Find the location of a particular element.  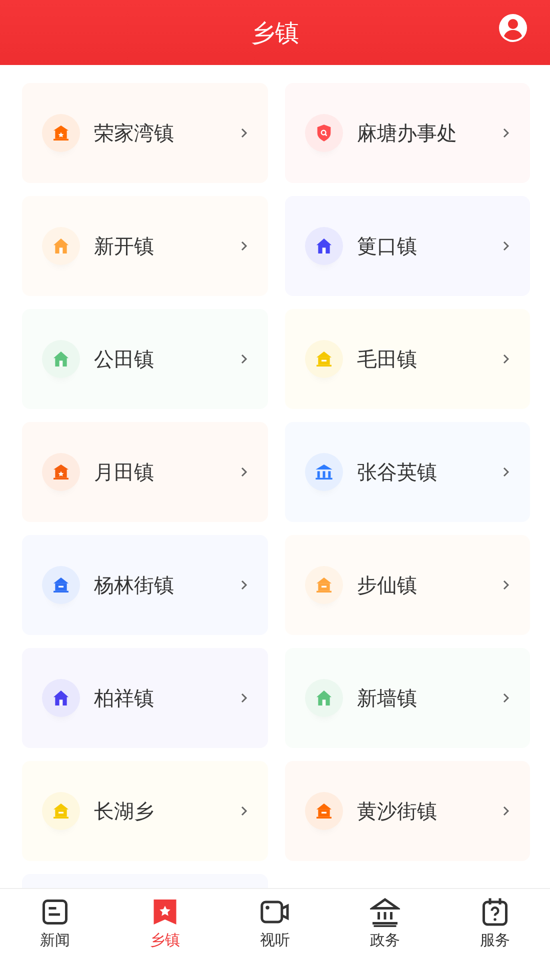

town-card: 月田镇 is located at coordinates (145, 472).